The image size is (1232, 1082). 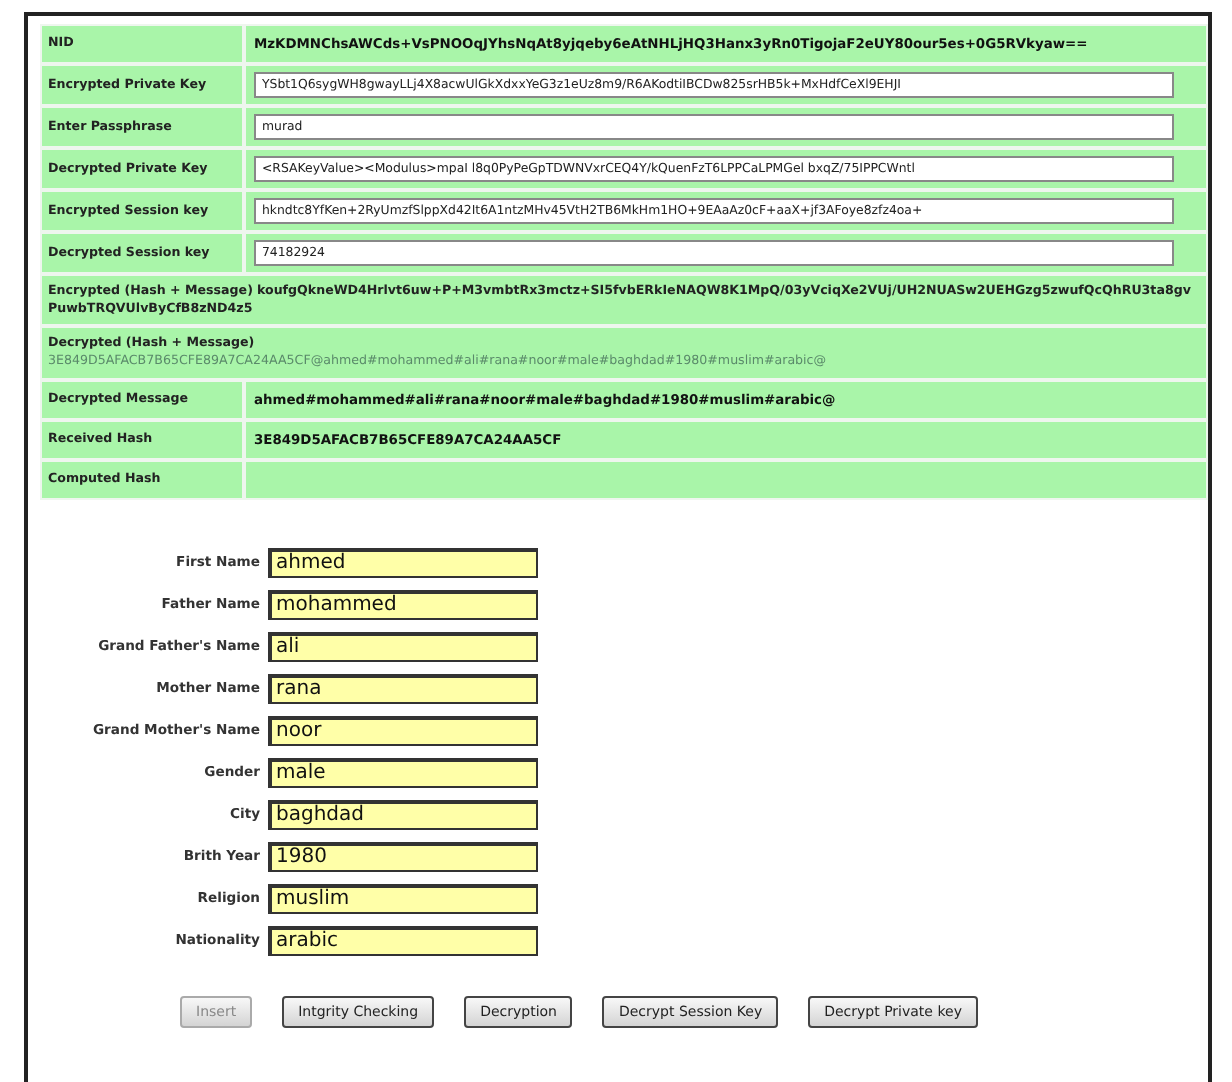 I want to click on input-field: male, so click(x=403, y=772).